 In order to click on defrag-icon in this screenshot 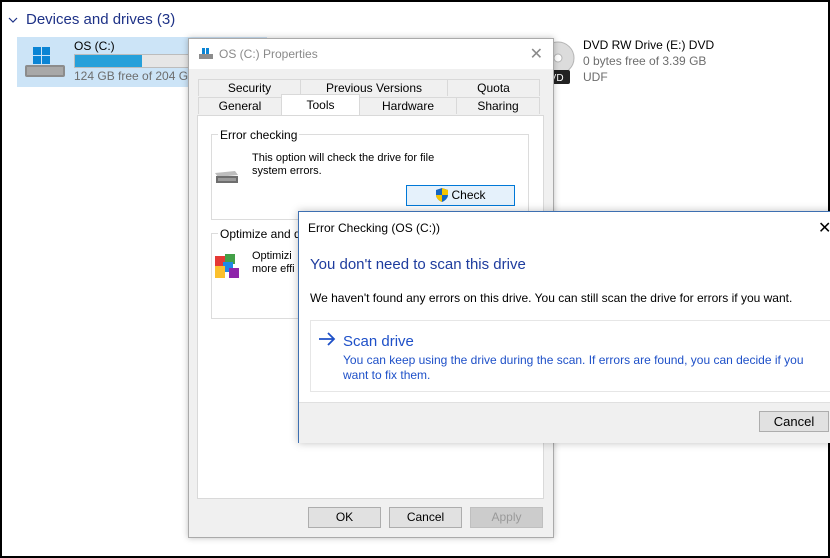, I will do `click(227, 266)`.